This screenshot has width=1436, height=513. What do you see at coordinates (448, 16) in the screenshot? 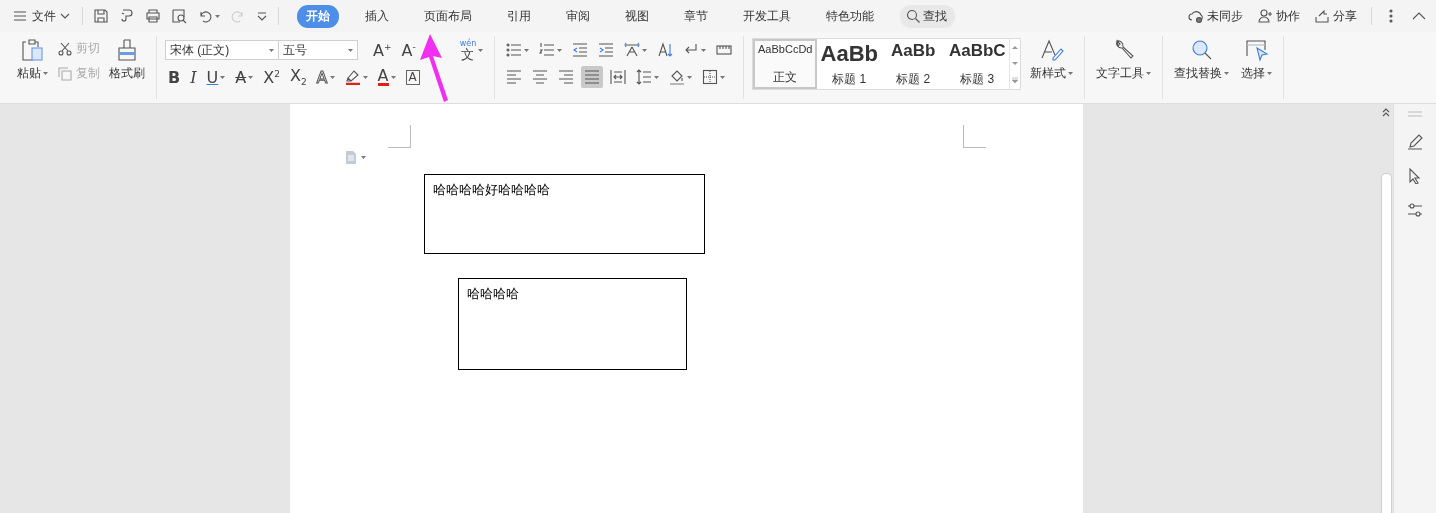
I see `ribbon-tab: 页面布局` at bounding box center [448, 16].